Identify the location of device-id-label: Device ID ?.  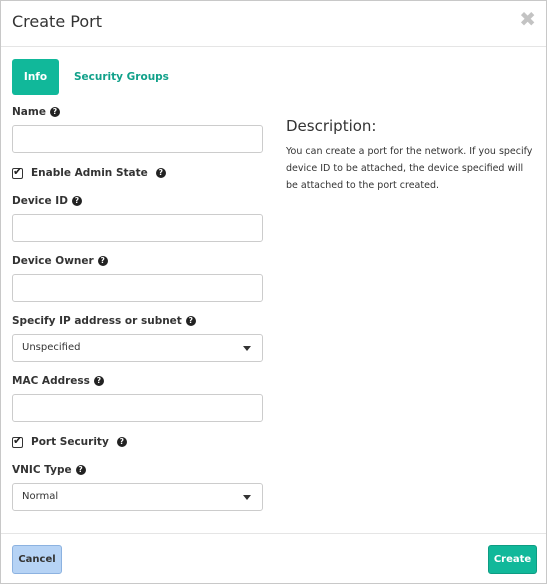
(47, 201).